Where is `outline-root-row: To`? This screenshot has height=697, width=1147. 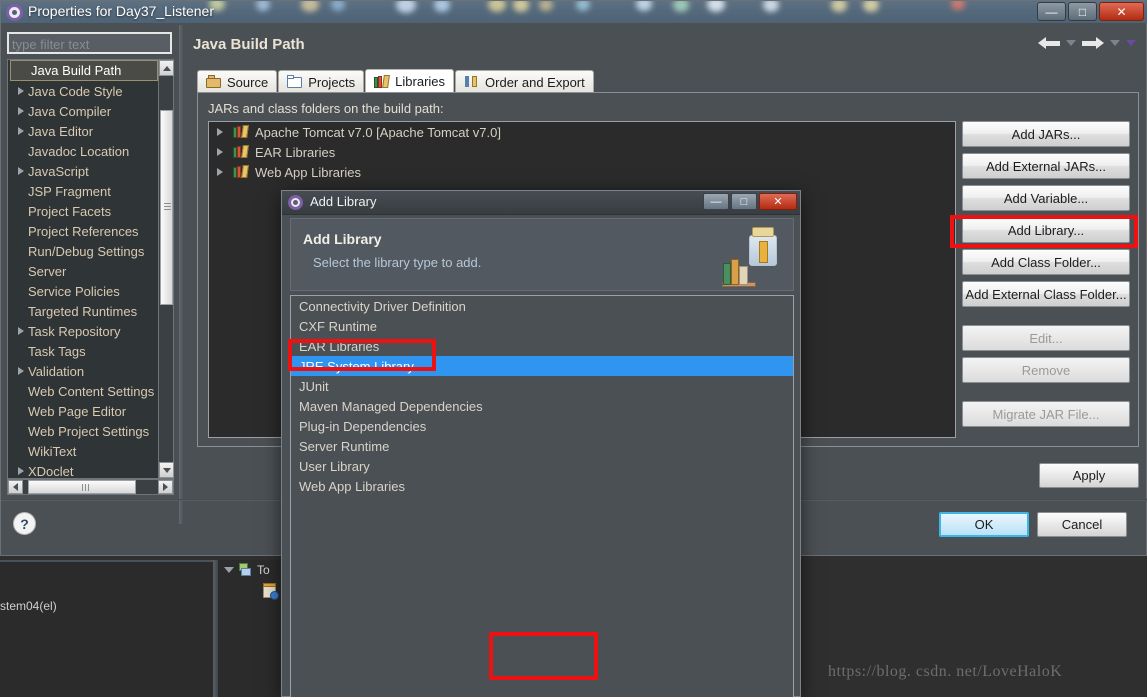 outline-root-row: To is located at coordinates (247, 570).